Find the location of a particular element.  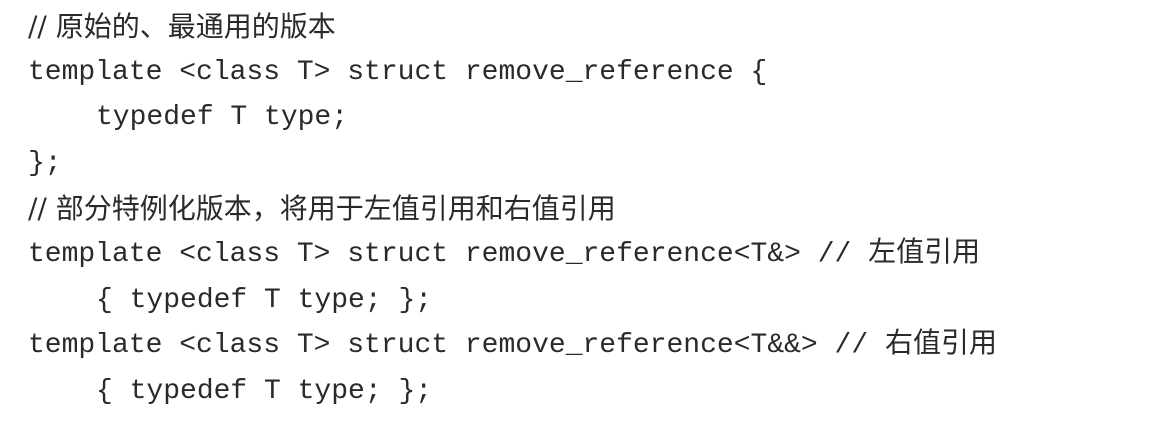

code-line: typedef T type; is located at coordinates (222, 118).